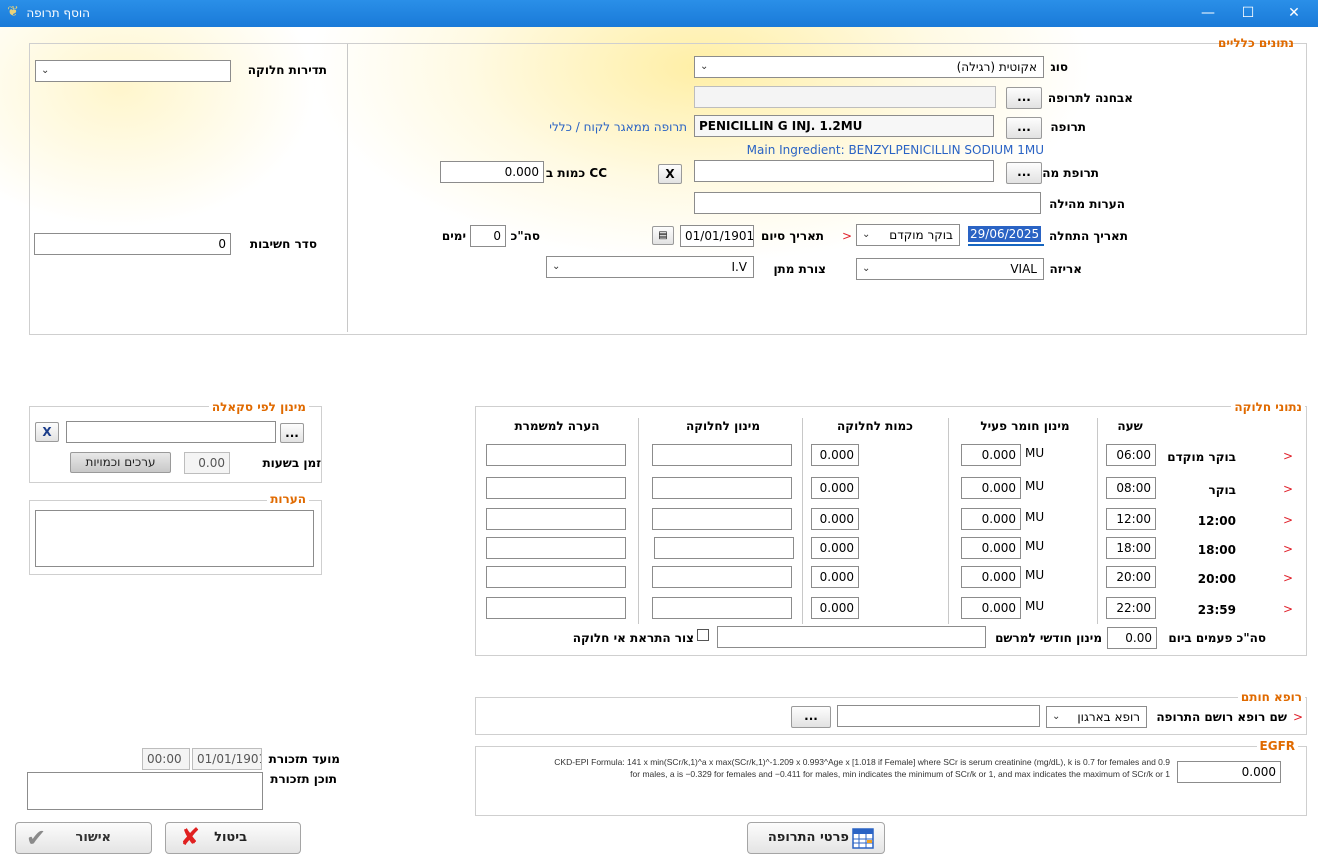 This screenshot has height=862, width=1318. What do you see at coordinates (488, 236) in the screenshot?
I see `total-days-field: 0` at bounding box center [488, 236].